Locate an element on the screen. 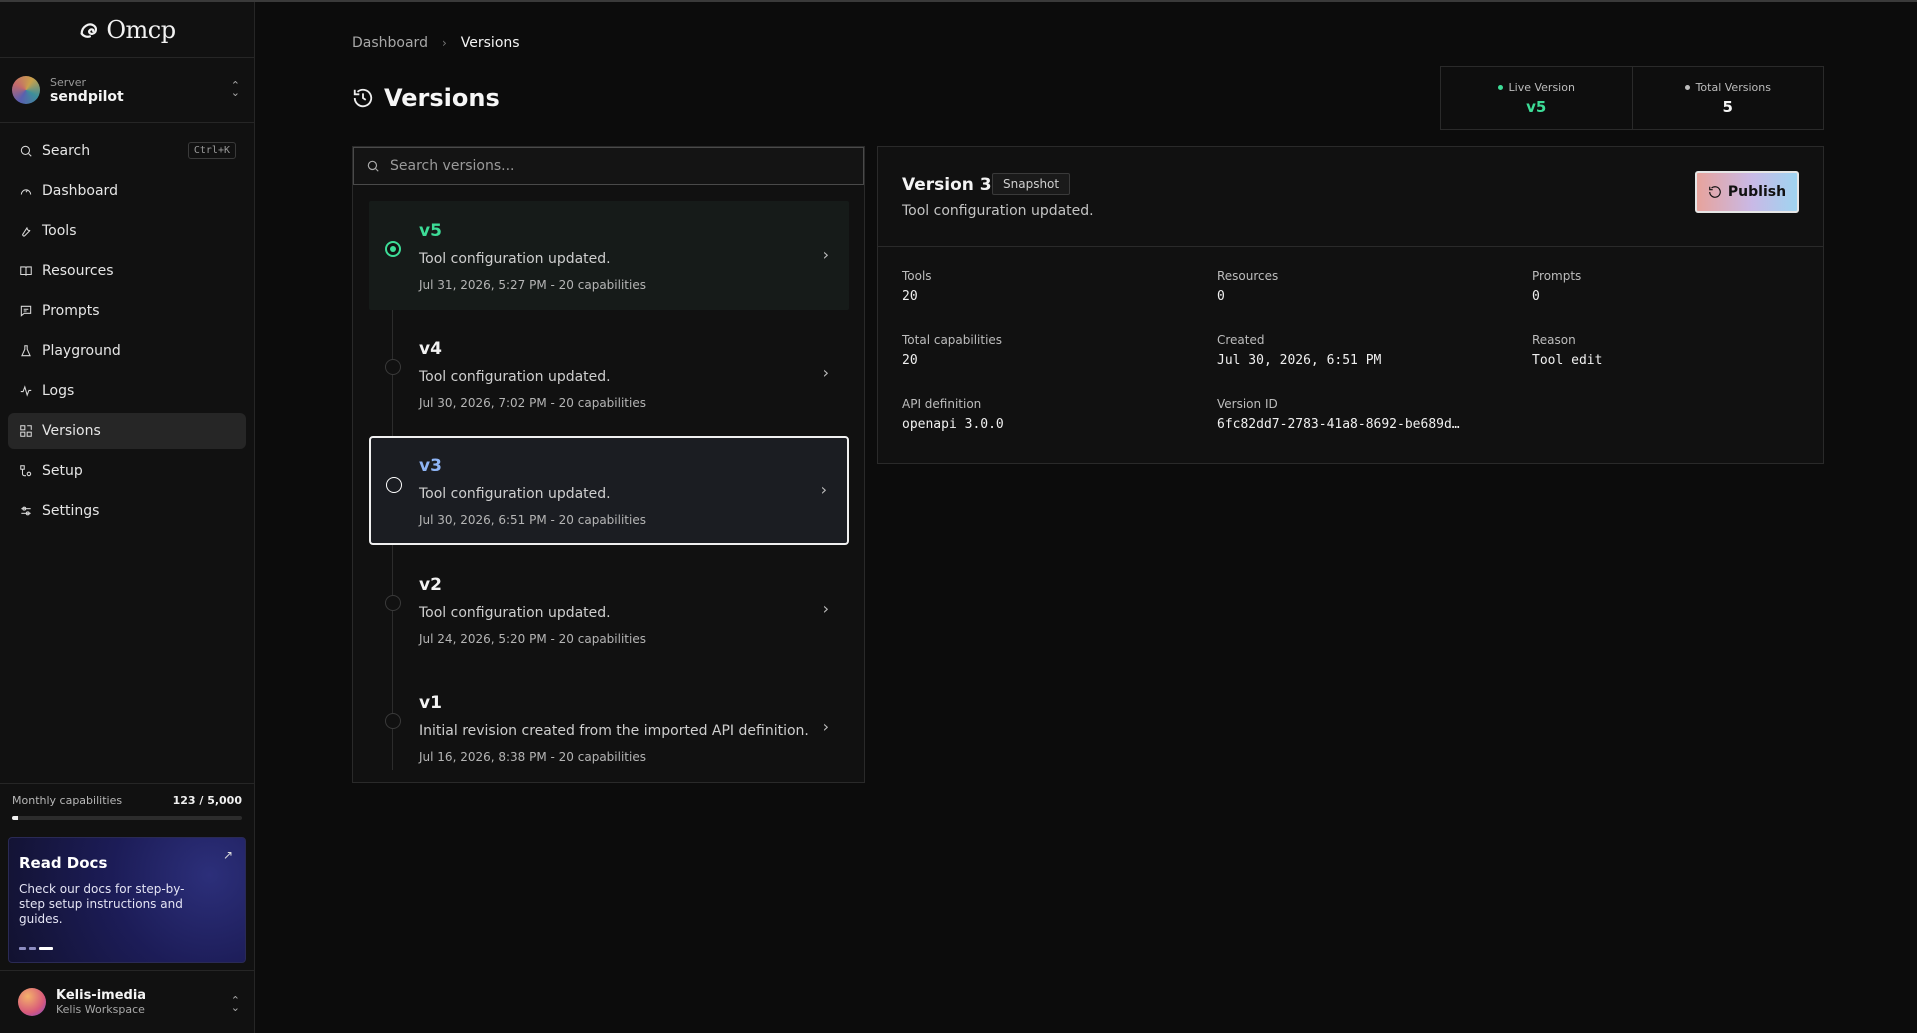 The width and height of the screenshot is (1917, 1033). logo: Omcp is located at coordinates (127, 30).